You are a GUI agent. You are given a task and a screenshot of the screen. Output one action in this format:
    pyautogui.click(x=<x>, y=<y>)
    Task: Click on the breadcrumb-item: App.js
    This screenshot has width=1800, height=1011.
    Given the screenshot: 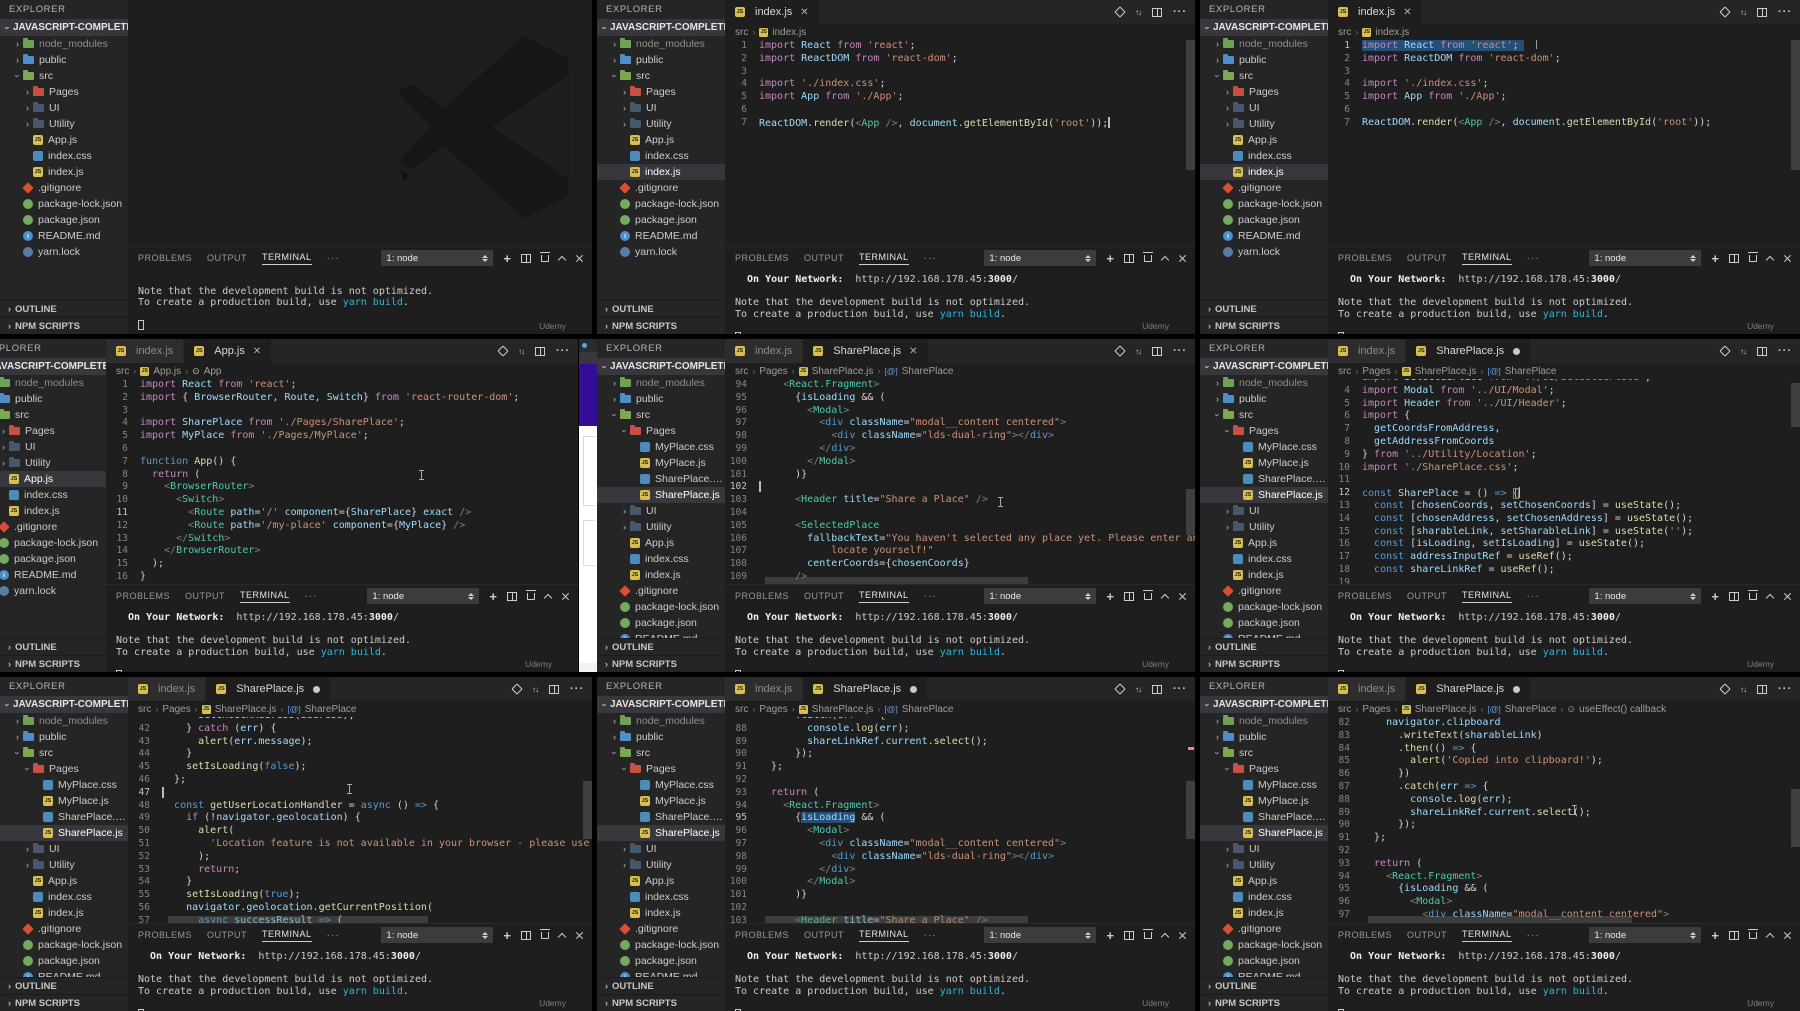 What is the action you would take?
    pyautogui.click(x=167, y=371)
    